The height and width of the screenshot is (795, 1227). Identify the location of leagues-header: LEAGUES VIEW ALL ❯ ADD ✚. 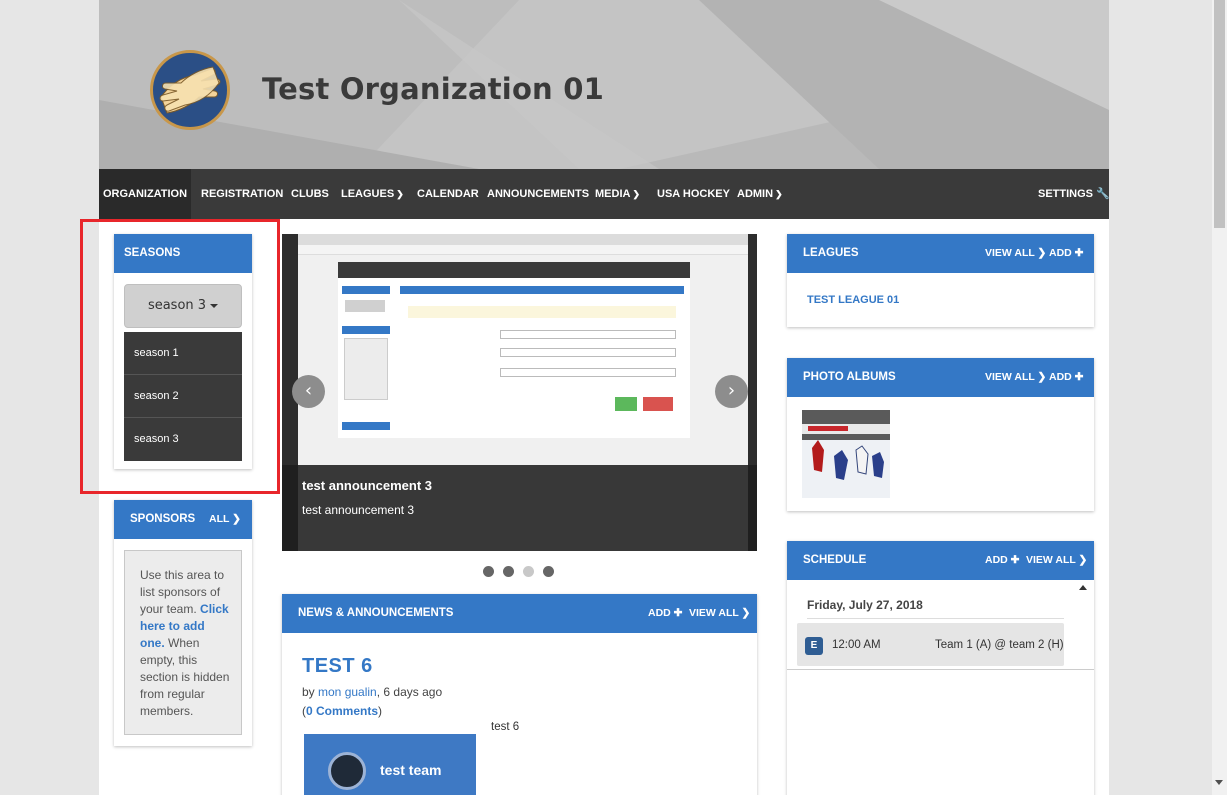
(940, 253).